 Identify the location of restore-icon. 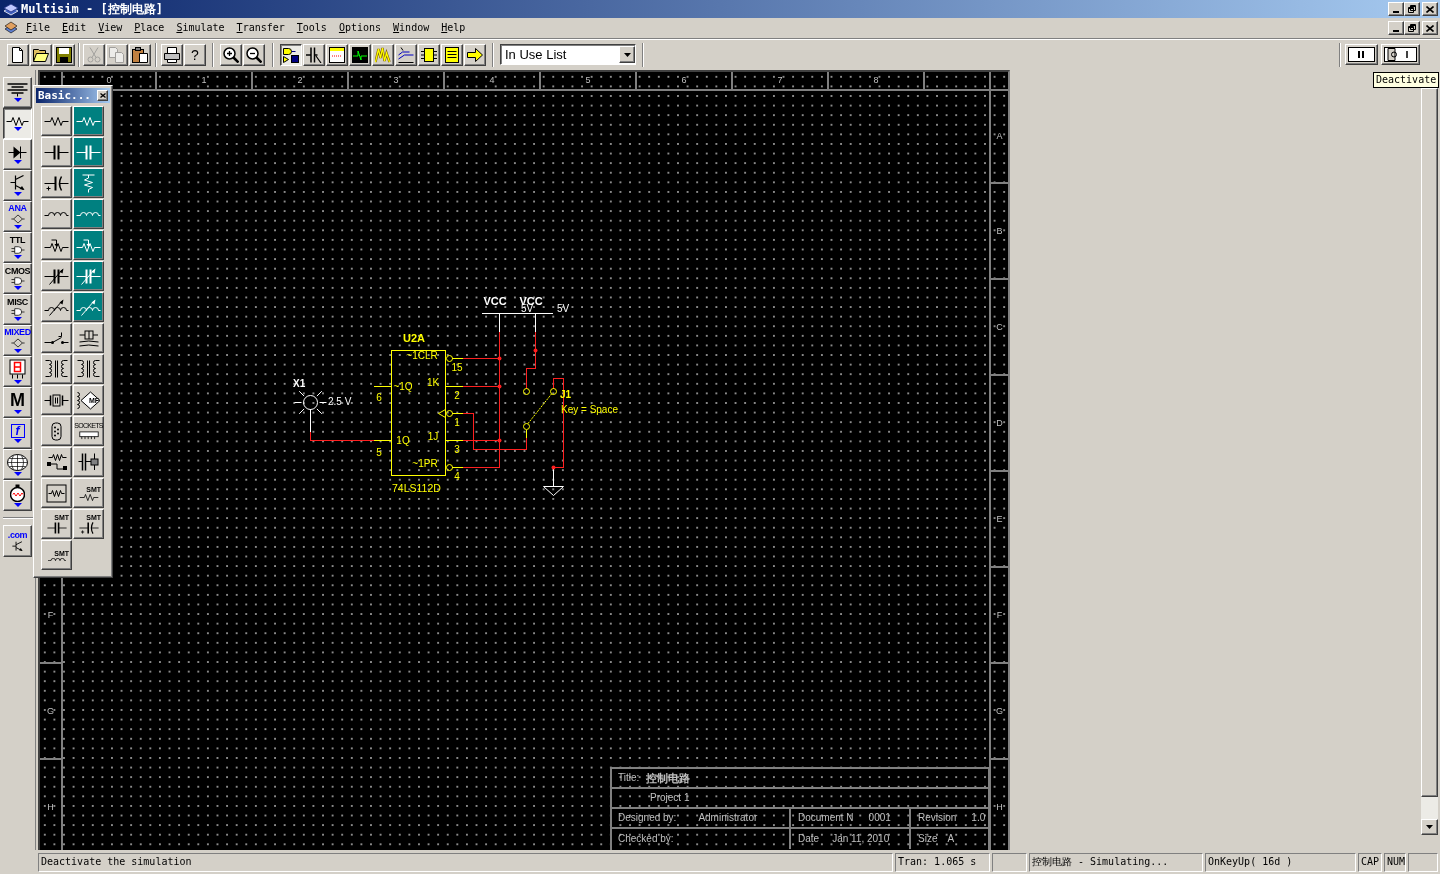
(1412, 9).